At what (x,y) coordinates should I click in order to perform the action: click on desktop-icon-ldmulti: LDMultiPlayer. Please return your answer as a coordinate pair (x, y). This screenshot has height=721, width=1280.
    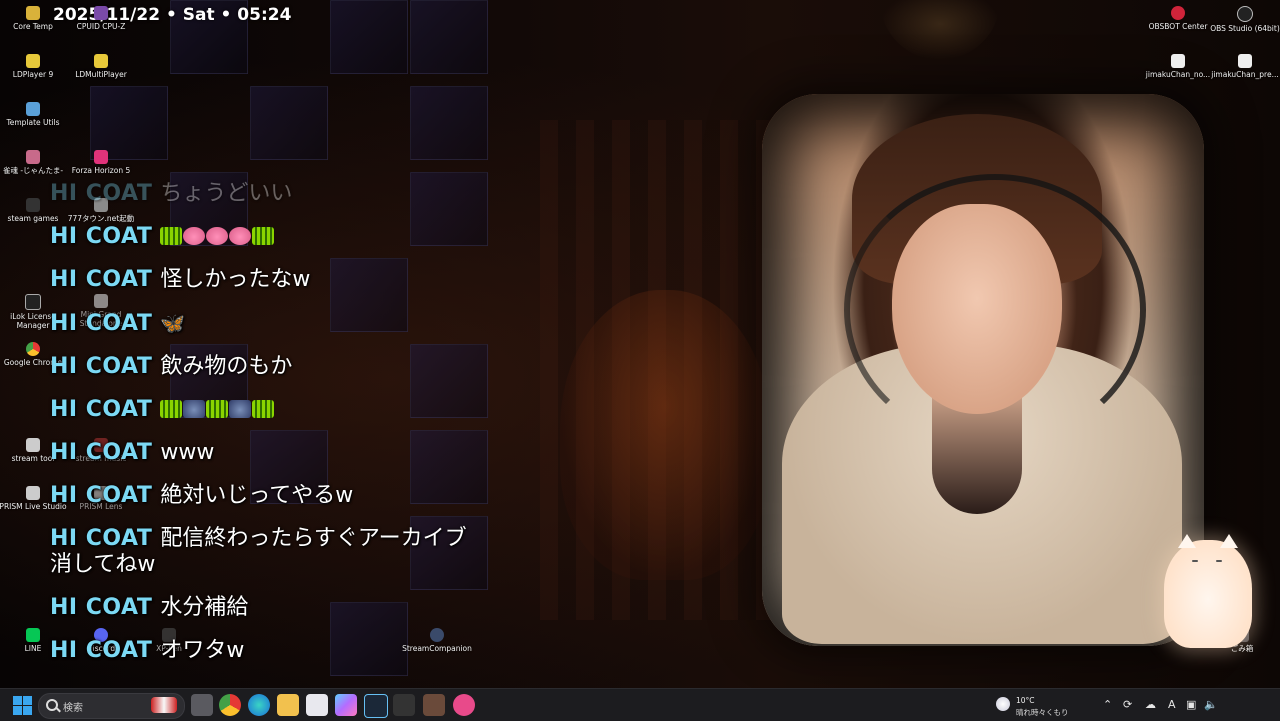
    Looking at the image, I should click on (101, 66).